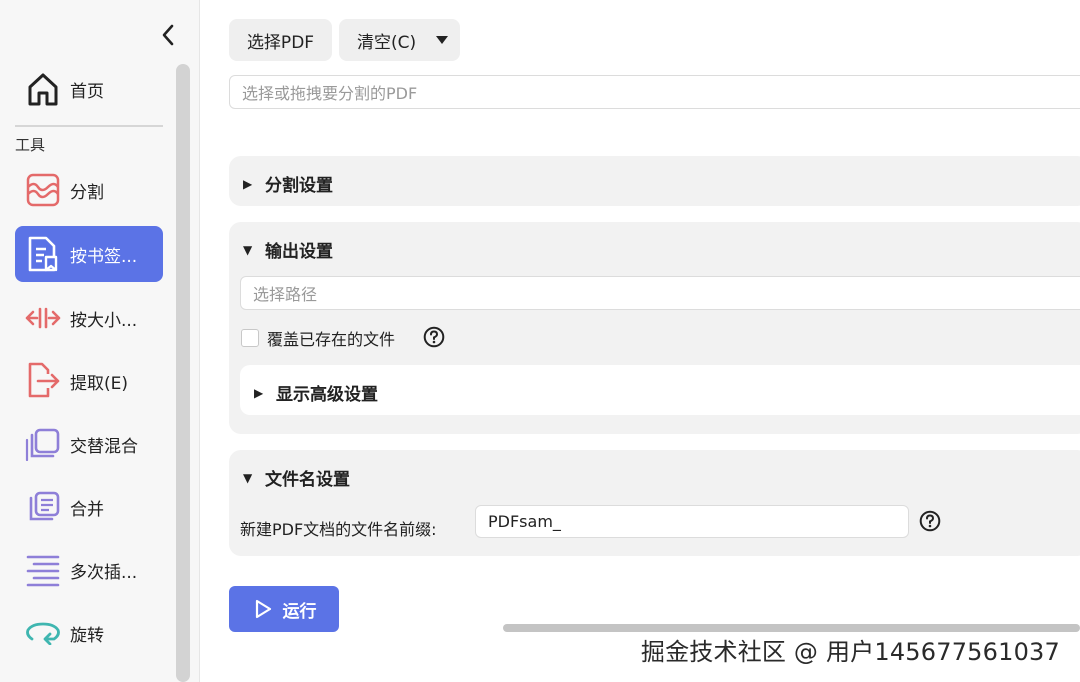  What do you see at coordinates (850, 652) in the screenshot?
I see `watermark: 掘金技术社区 @ 用户145677561037` at bounding box center [850, 652].